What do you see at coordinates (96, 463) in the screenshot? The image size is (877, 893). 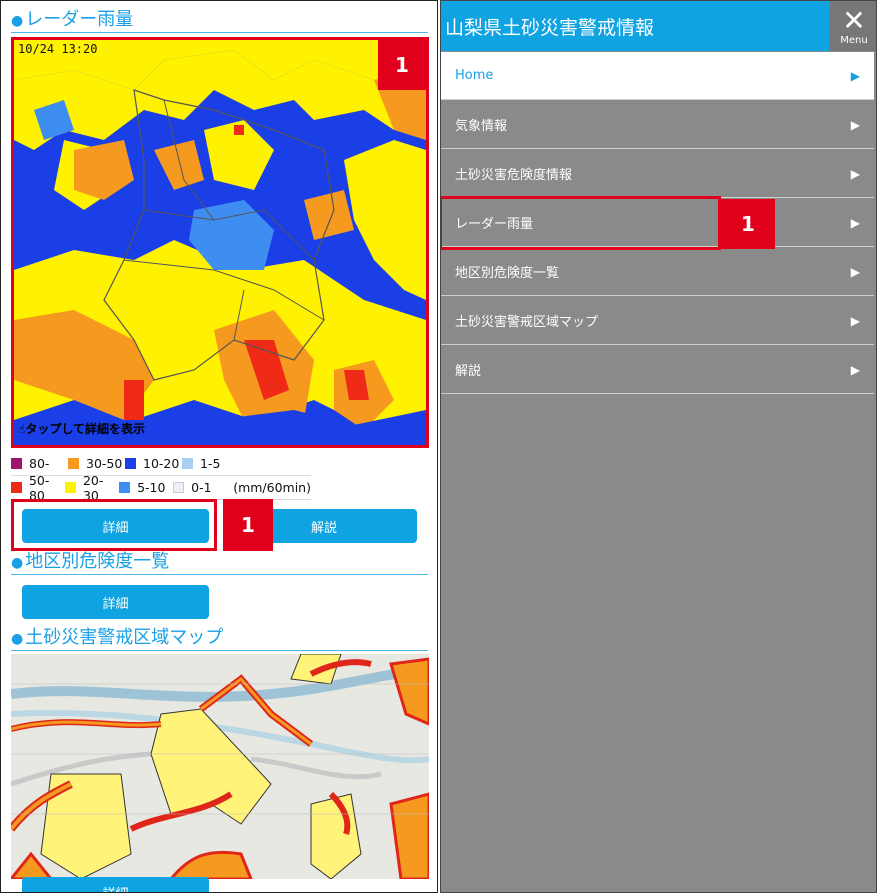 I see `legend-item: 30-50` at bounding box center [96, 463].